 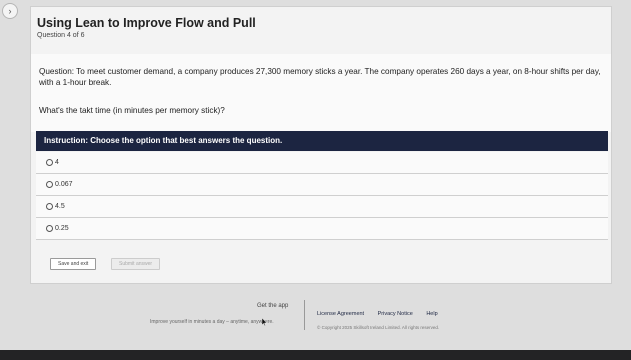 What do you see at coordinates (57, 162) in the screenshot?
I see `answer-option-label: 4` at bounding box center [57, 162].